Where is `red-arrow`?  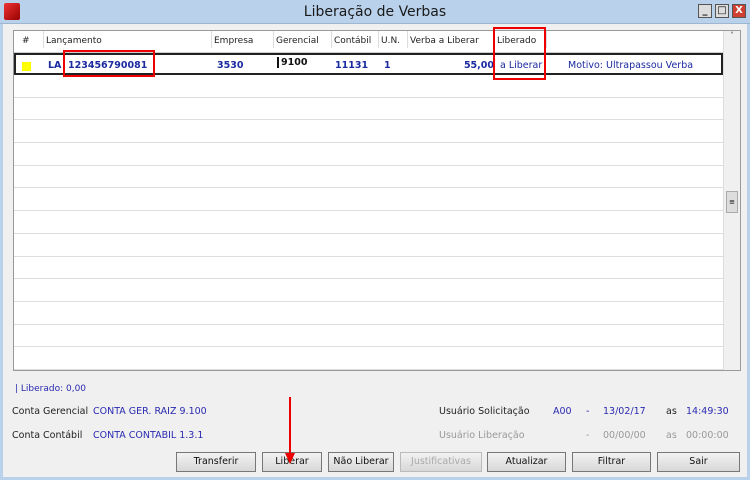
red-arrow is located at coordinates (290, 426).